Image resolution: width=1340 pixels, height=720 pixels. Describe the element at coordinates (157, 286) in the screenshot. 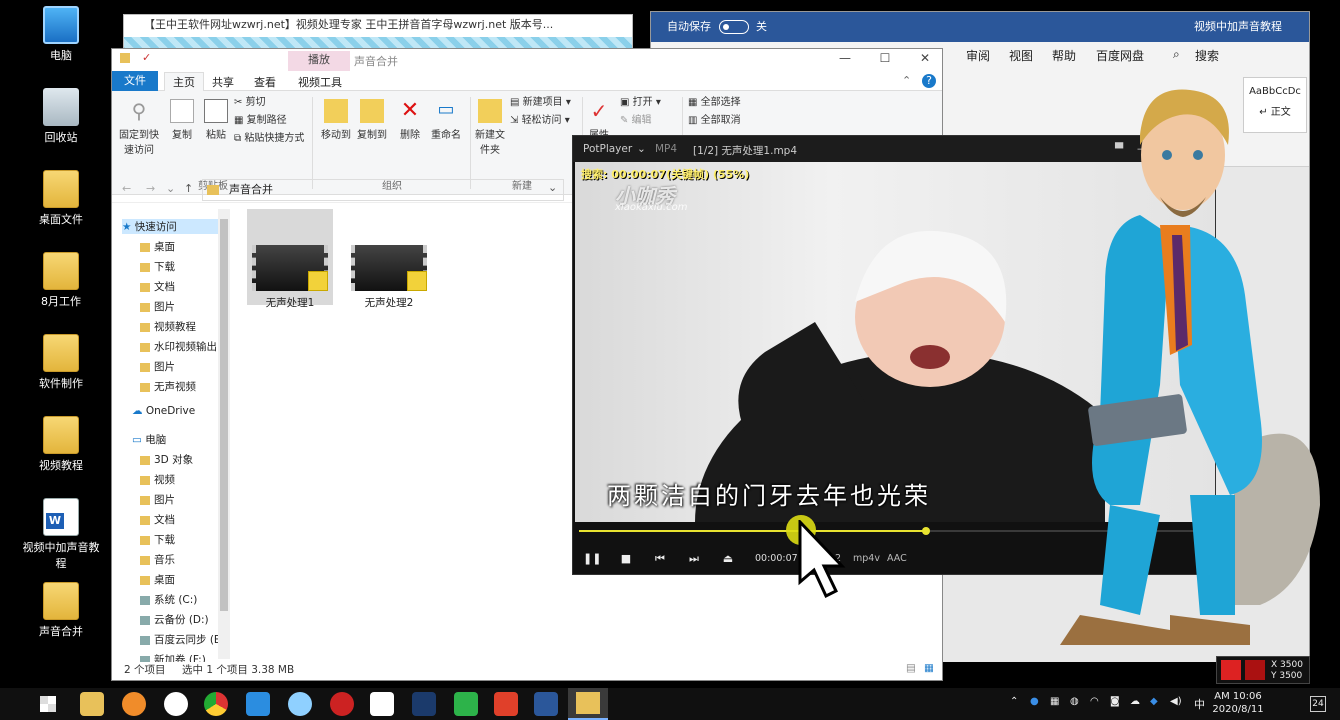

I see `nav-item-documents: 文档` at that location.